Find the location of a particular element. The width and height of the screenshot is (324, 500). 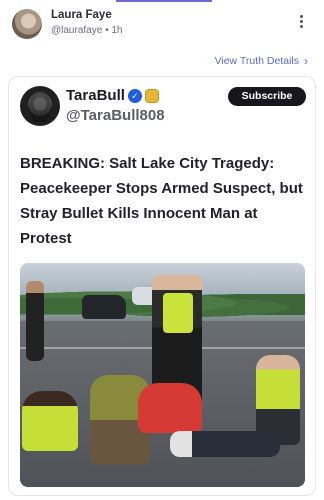

photo-responder-left is located at coordinates (50, 421).